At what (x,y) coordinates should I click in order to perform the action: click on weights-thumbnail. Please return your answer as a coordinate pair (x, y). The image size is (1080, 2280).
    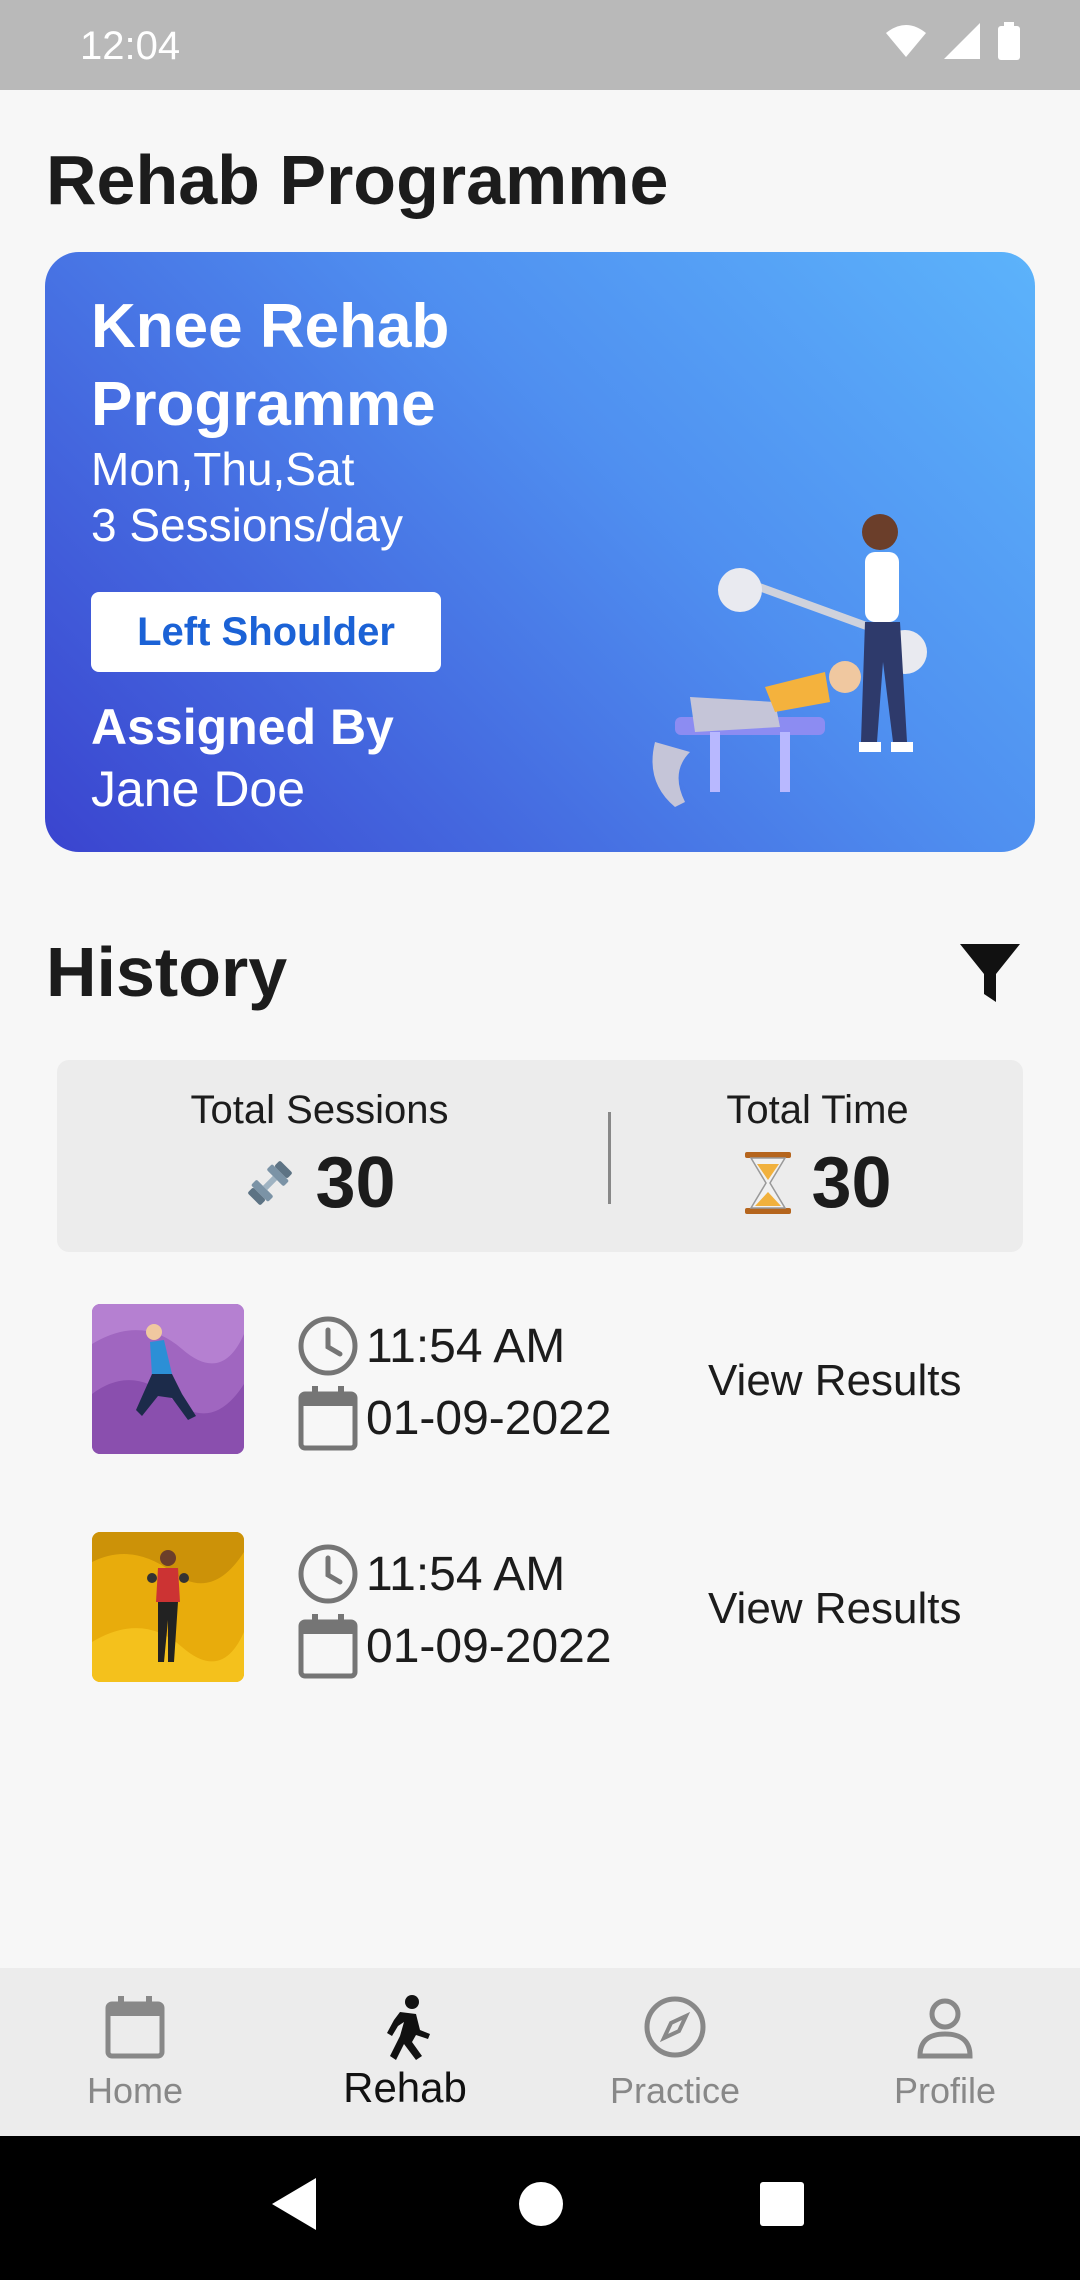
    Looking at the image, I should click on (168, 1607).